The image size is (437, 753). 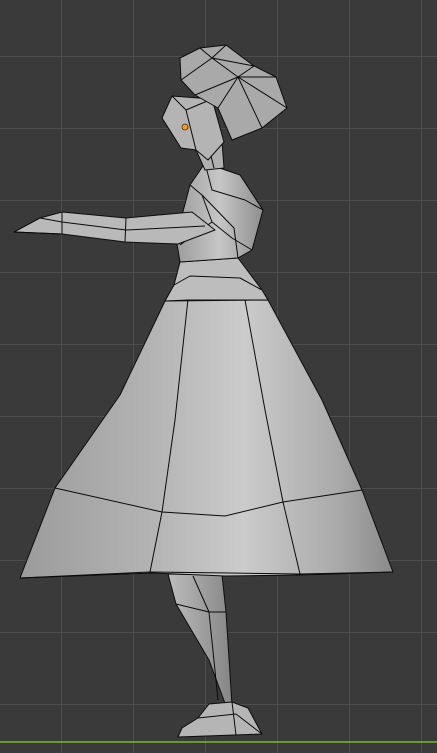 I want to click on leg-mesh, so click(x=215, y=655).